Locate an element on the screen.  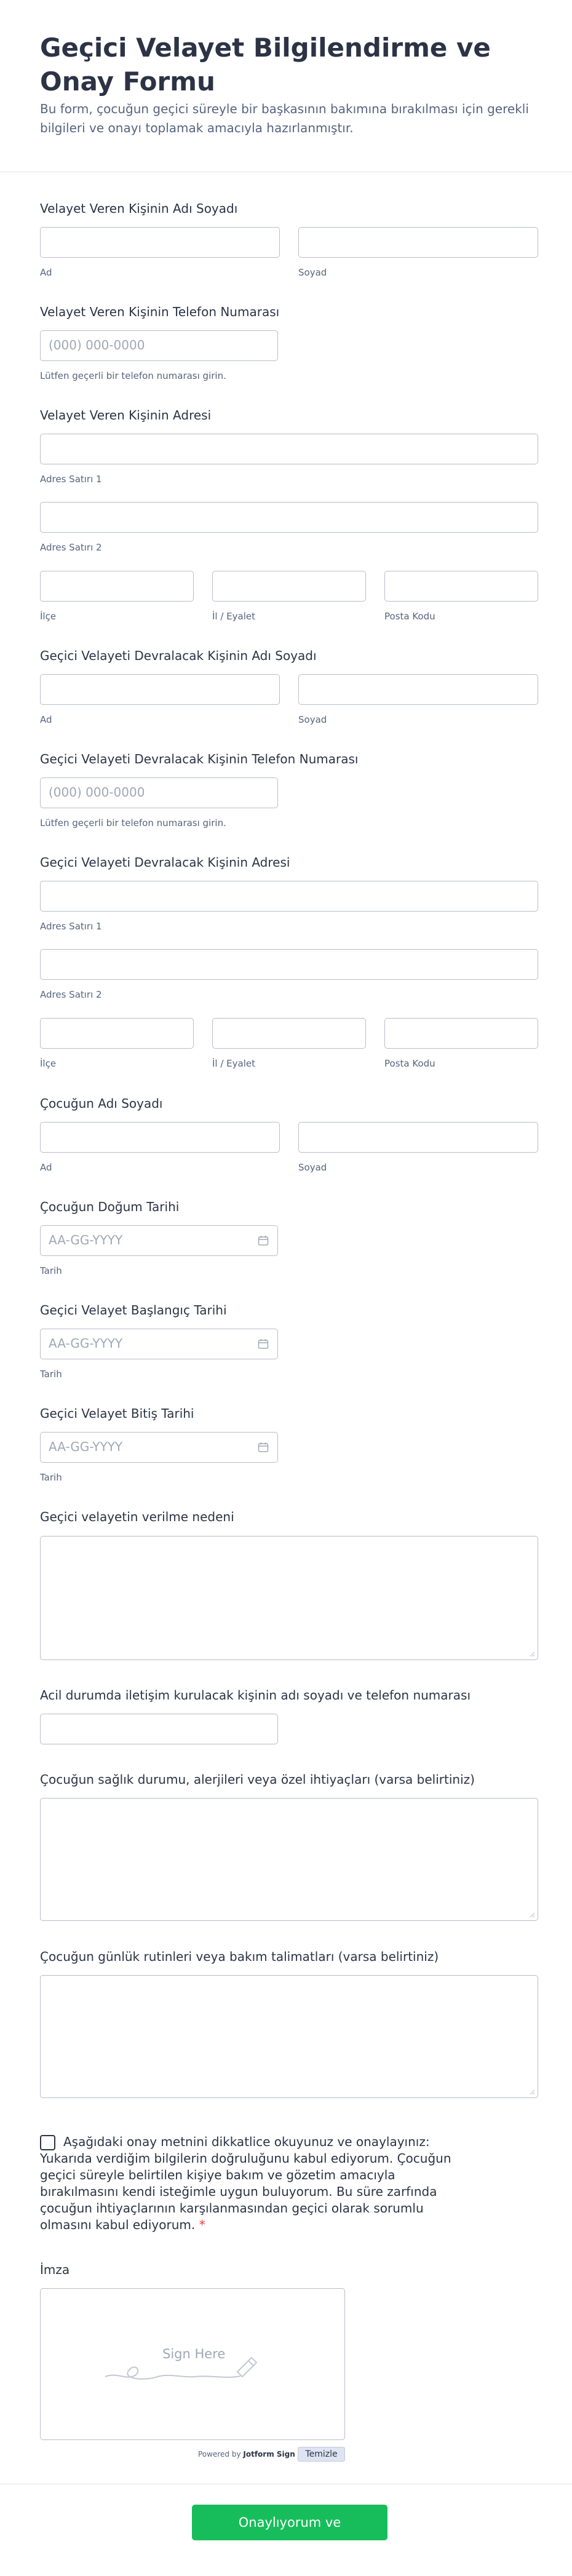
giver-district-input is located at coordinates (117, 586).